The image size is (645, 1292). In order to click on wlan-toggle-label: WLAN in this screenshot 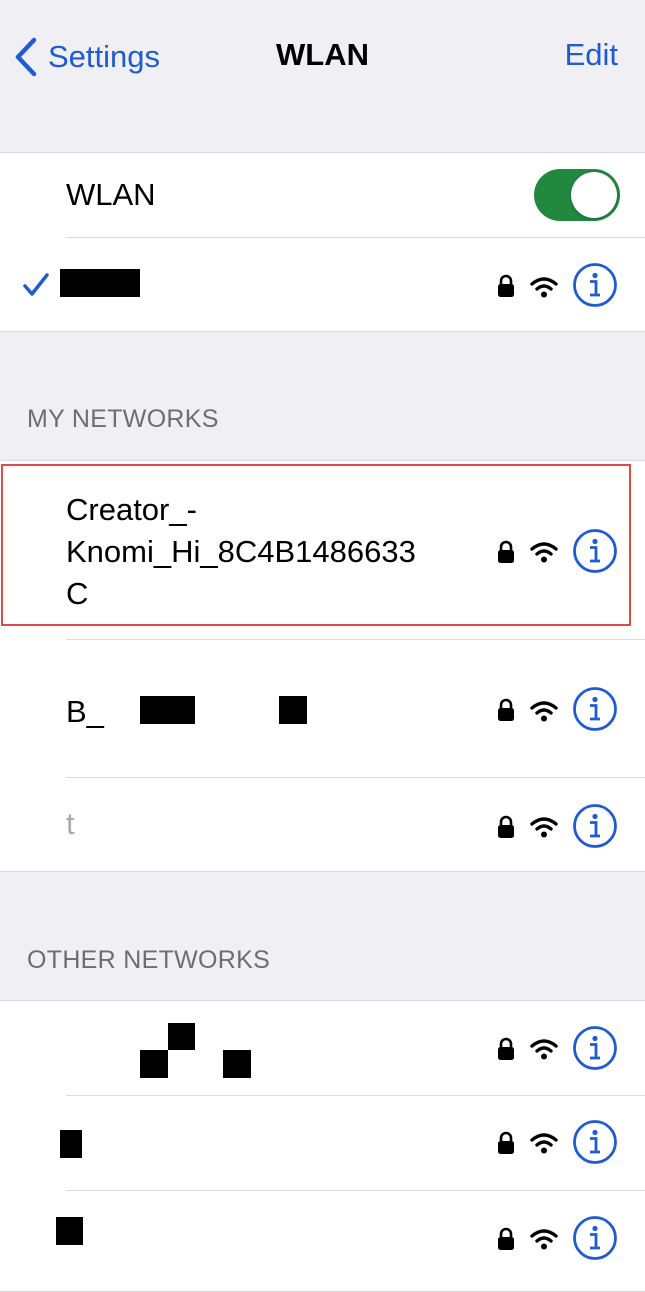, I will do `click(111, 194)`.